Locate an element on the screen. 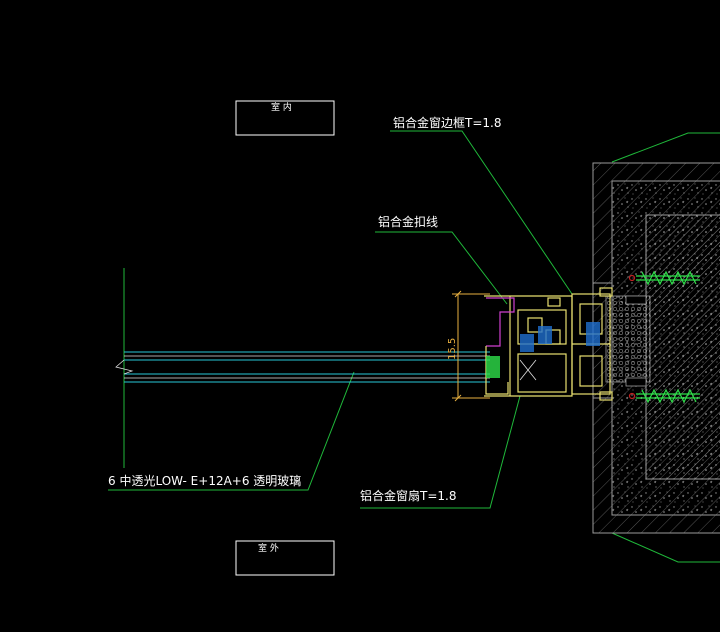 The height and width of the screenshot is (632, 720). glass-leader is located at coordinates (231, 431).